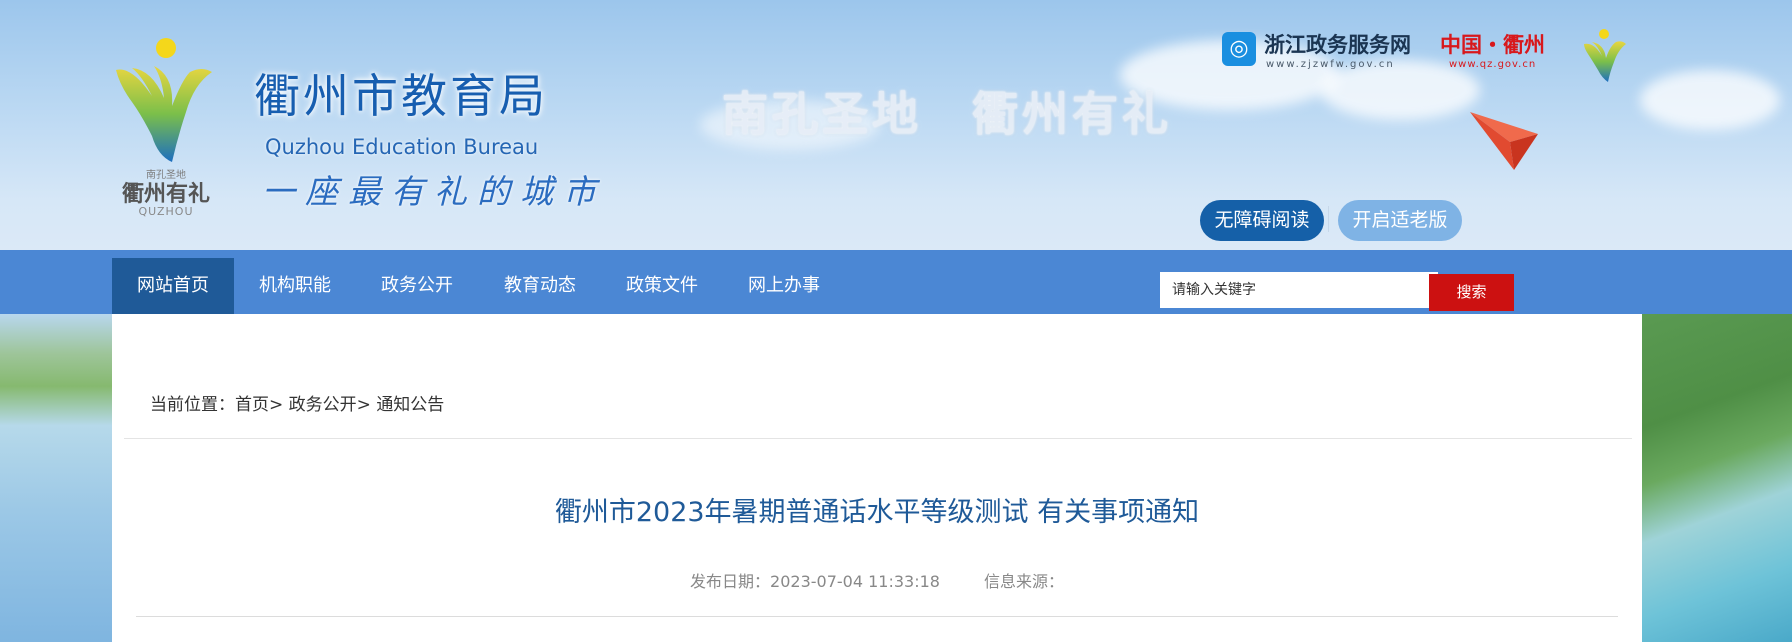 The image size is (1792, 642). I want to click on city-logo-icon, so click(1604, 55).